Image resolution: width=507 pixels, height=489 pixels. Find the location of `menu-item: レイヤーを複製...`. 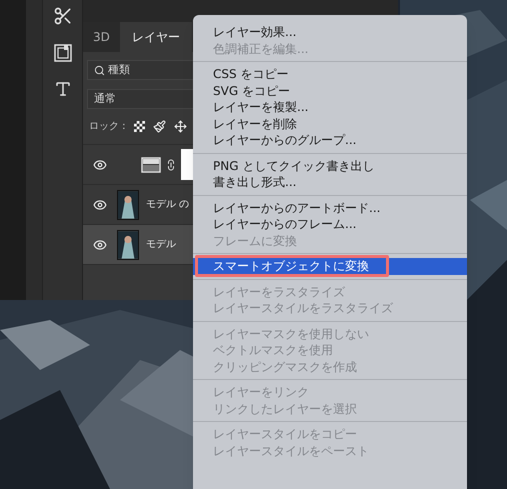

menu-item: レイヤーを複製... is located at coordinates (330, 107).